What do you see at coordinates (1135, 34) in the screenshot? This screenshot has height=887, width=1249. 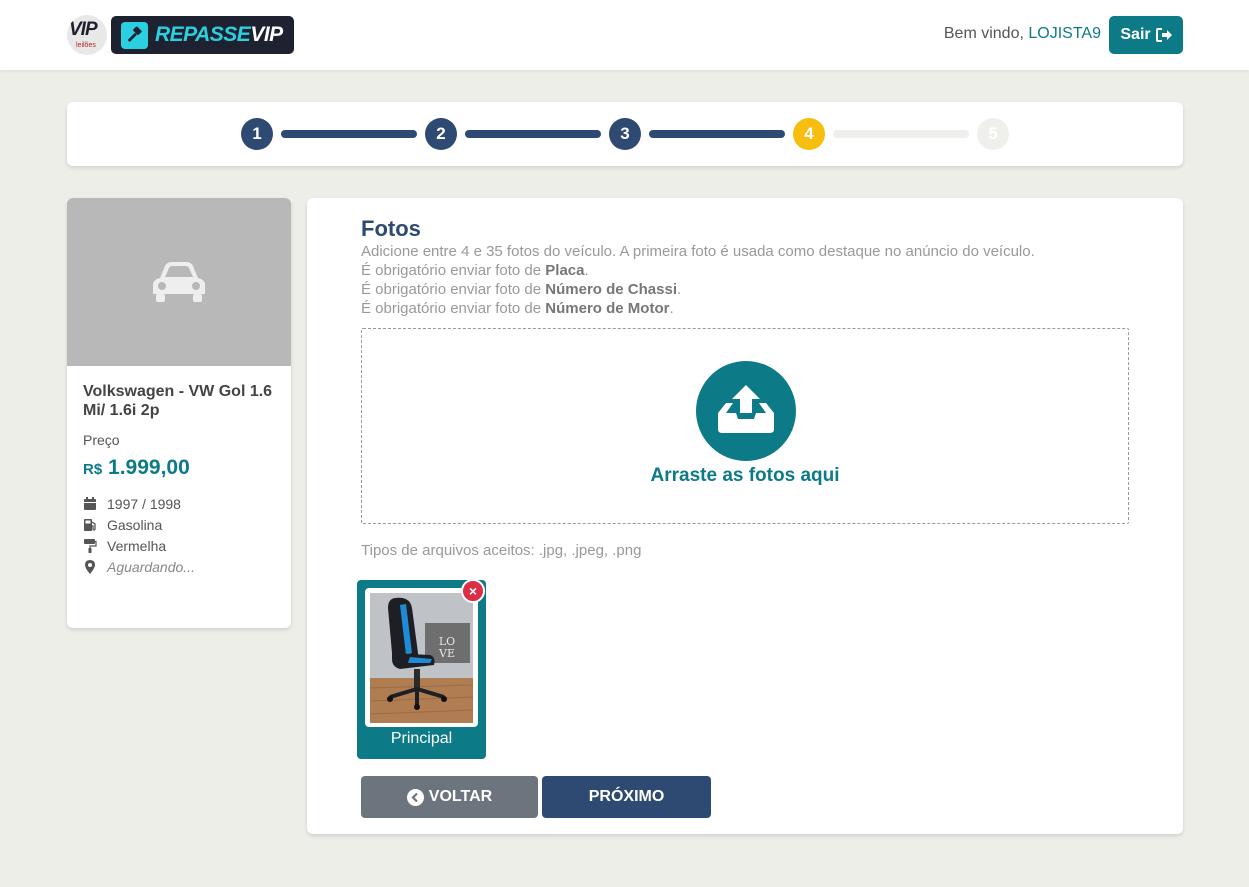 I see `logout-label: Sair` at bounding box center [1135, 34].